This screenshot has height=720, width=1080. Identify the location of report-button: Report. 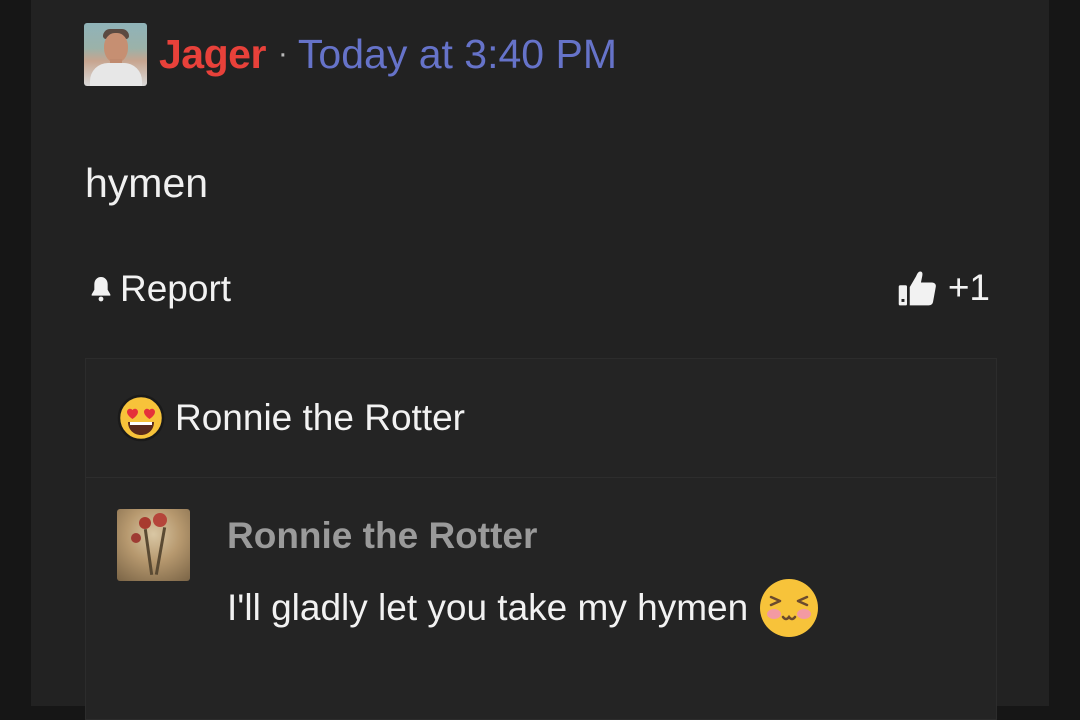
(158, 289).